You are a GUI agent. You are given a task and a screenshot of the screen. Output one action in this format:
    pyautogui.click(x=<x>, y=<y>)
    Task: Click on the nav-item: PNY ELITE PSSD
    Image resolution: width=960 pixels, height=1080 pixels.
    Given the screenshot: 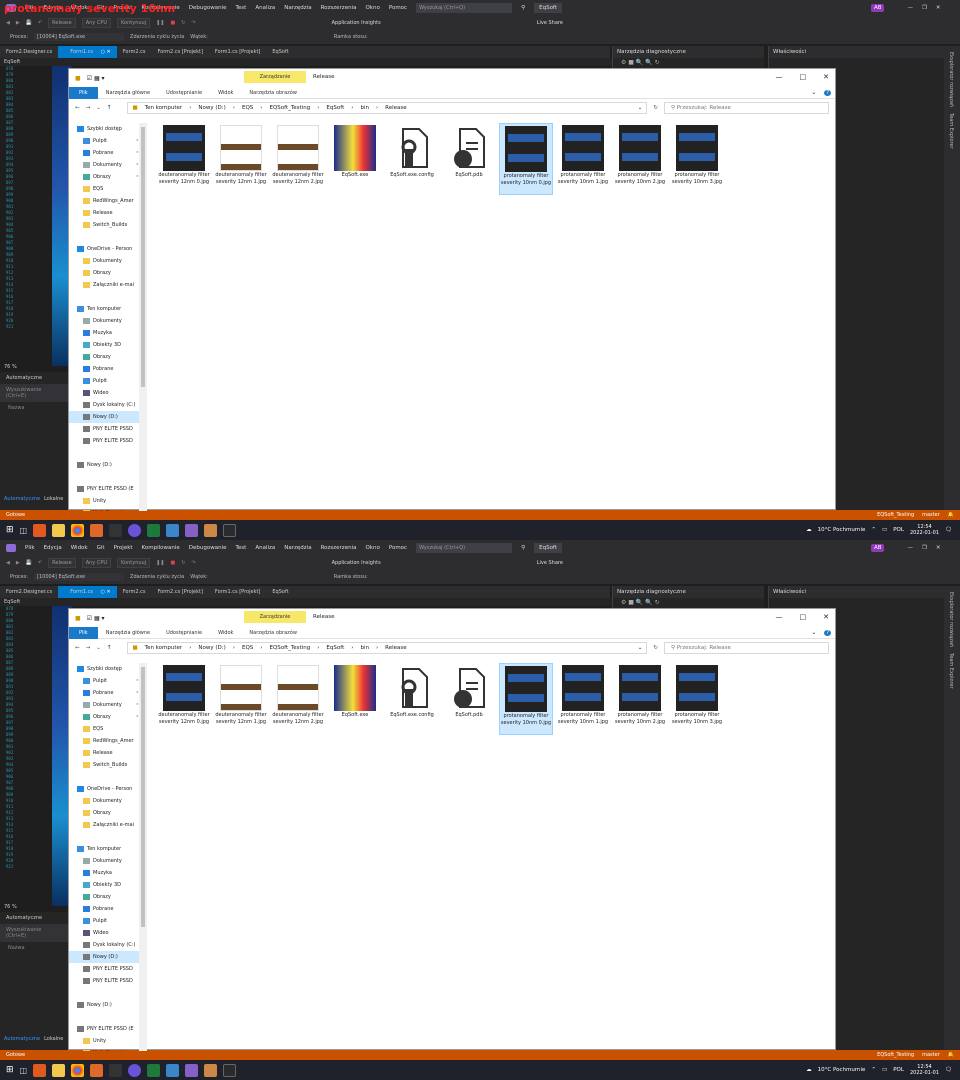 What is the action you would take?
    pyautogui.click(x=108, y=969)
    